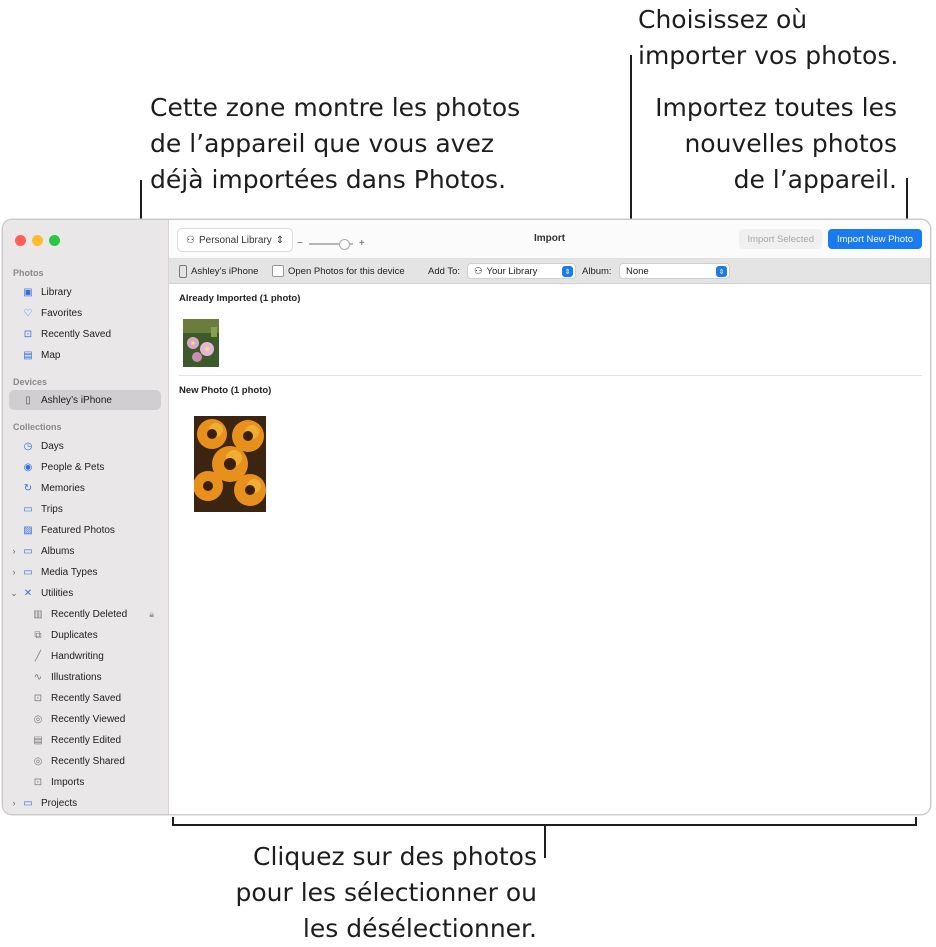  I want to click on chevron-down-icon: ⌄, so click(14, 593).